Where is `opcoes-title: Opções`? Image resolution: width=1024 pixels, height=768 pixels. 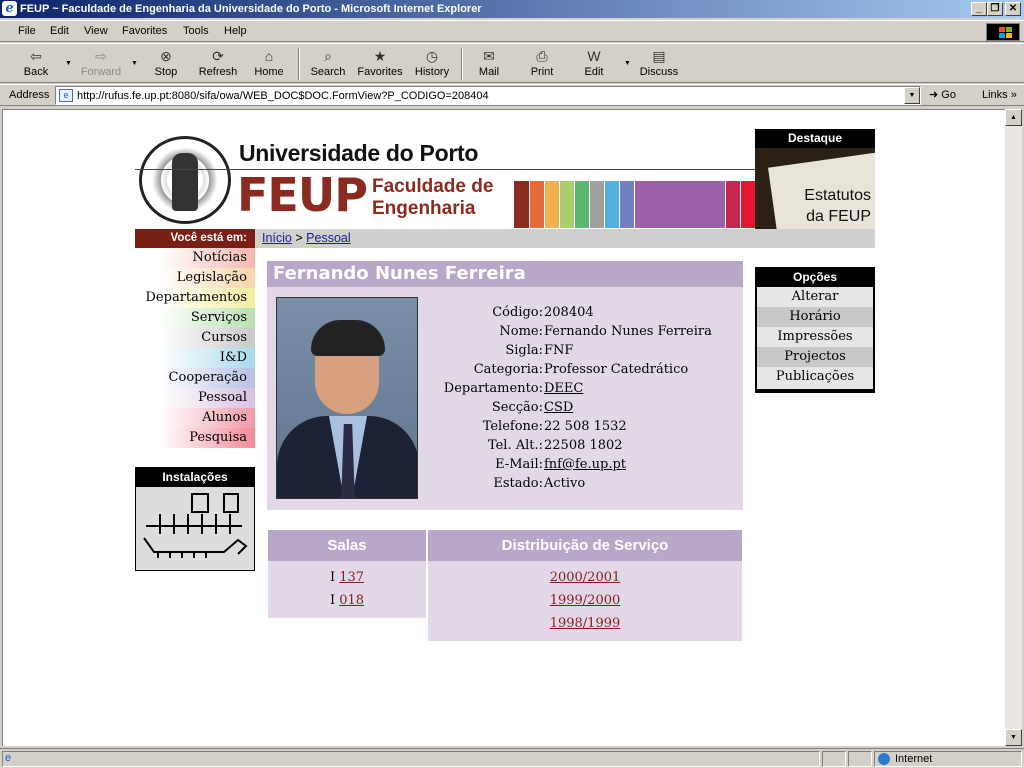 opcoes-title: Opções is located at coordinates (814, 277).